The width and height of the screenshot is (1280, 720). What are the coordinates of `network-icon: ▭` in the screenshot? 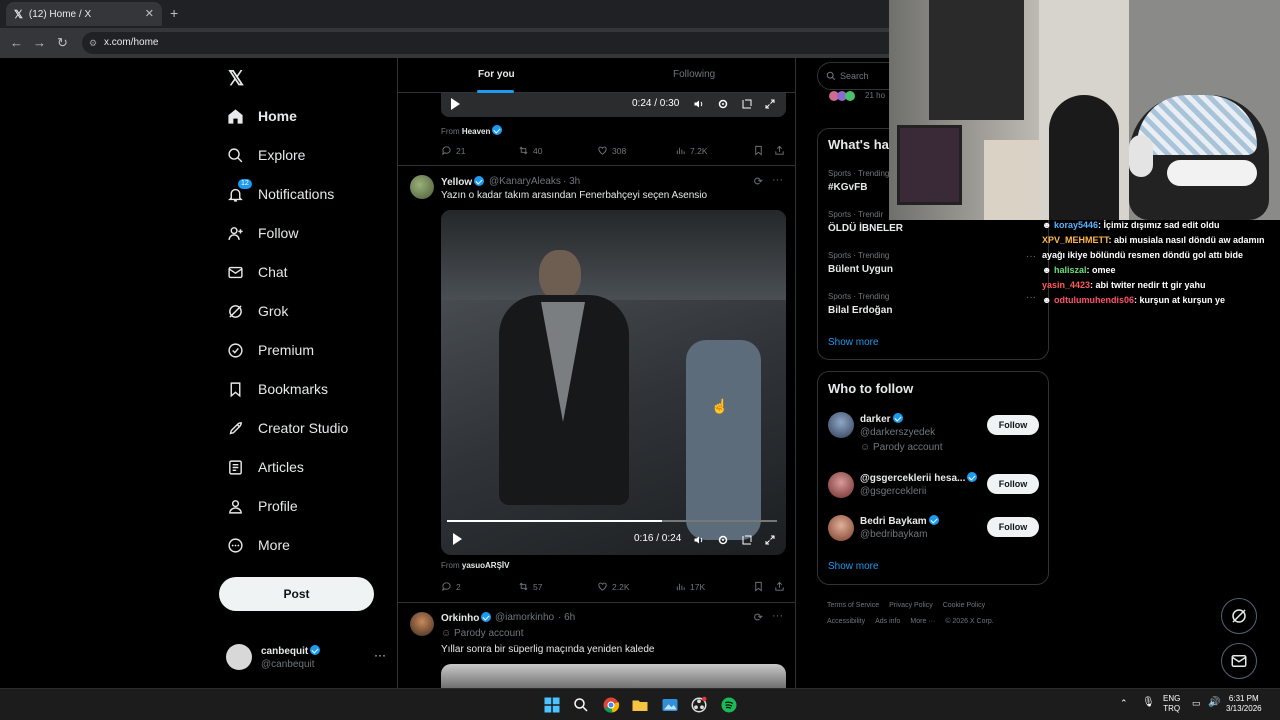 It's located at (1196, 703).